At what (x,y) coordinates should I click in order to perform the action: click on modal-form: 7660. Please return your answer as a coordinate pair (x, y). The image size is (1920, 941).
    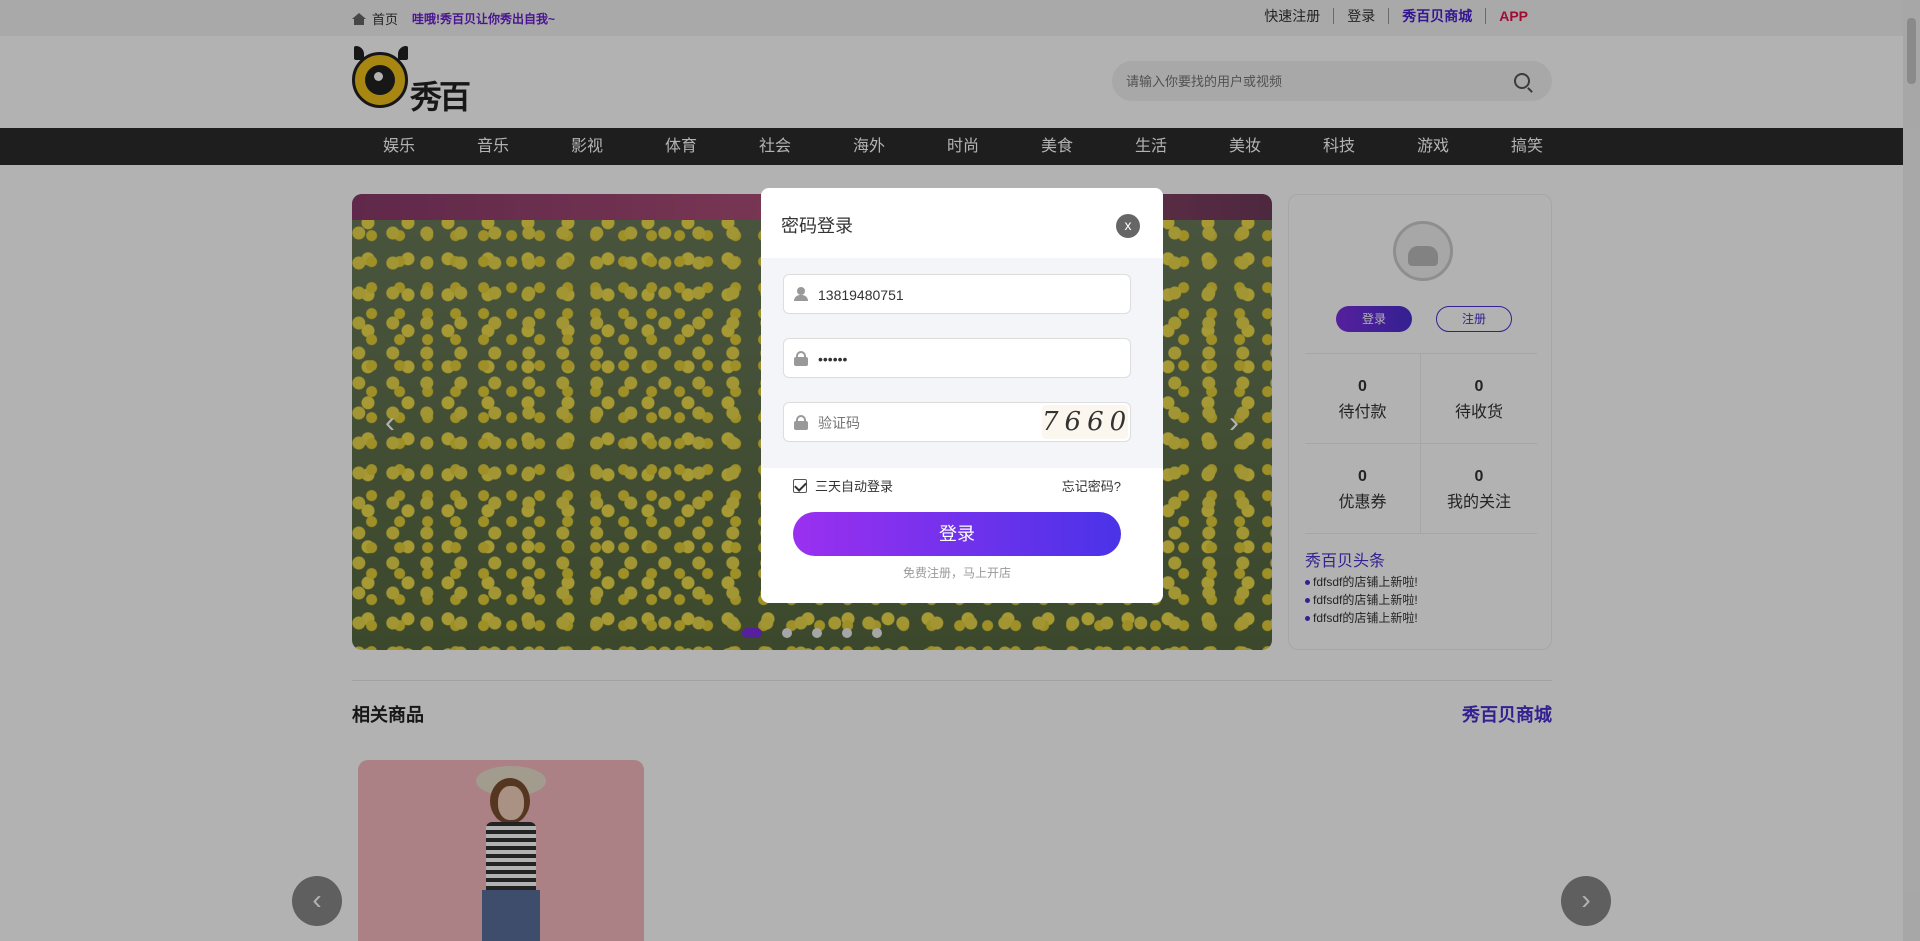
    Looking at the image, I should click on (962, 363).